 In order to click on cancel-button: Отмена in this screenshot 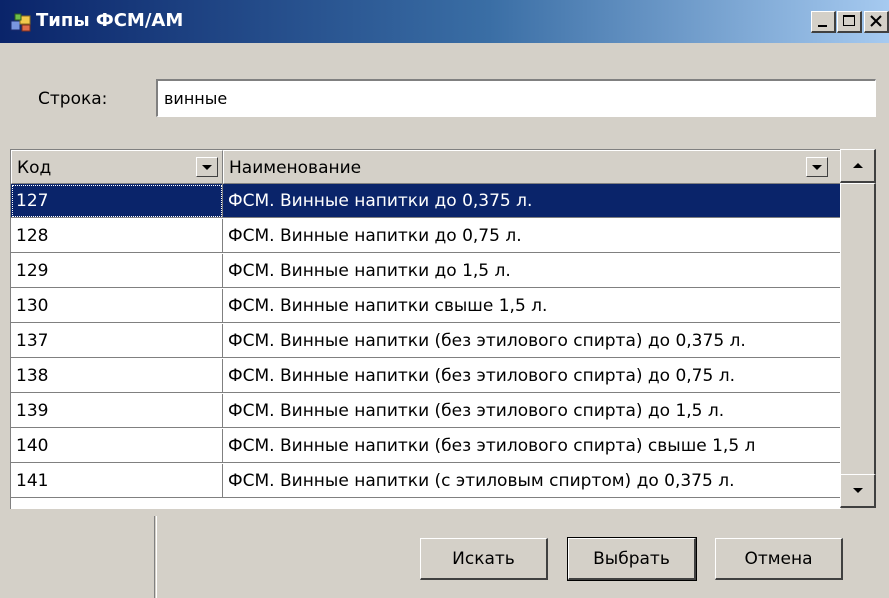, I will do `click(779, 559)`.